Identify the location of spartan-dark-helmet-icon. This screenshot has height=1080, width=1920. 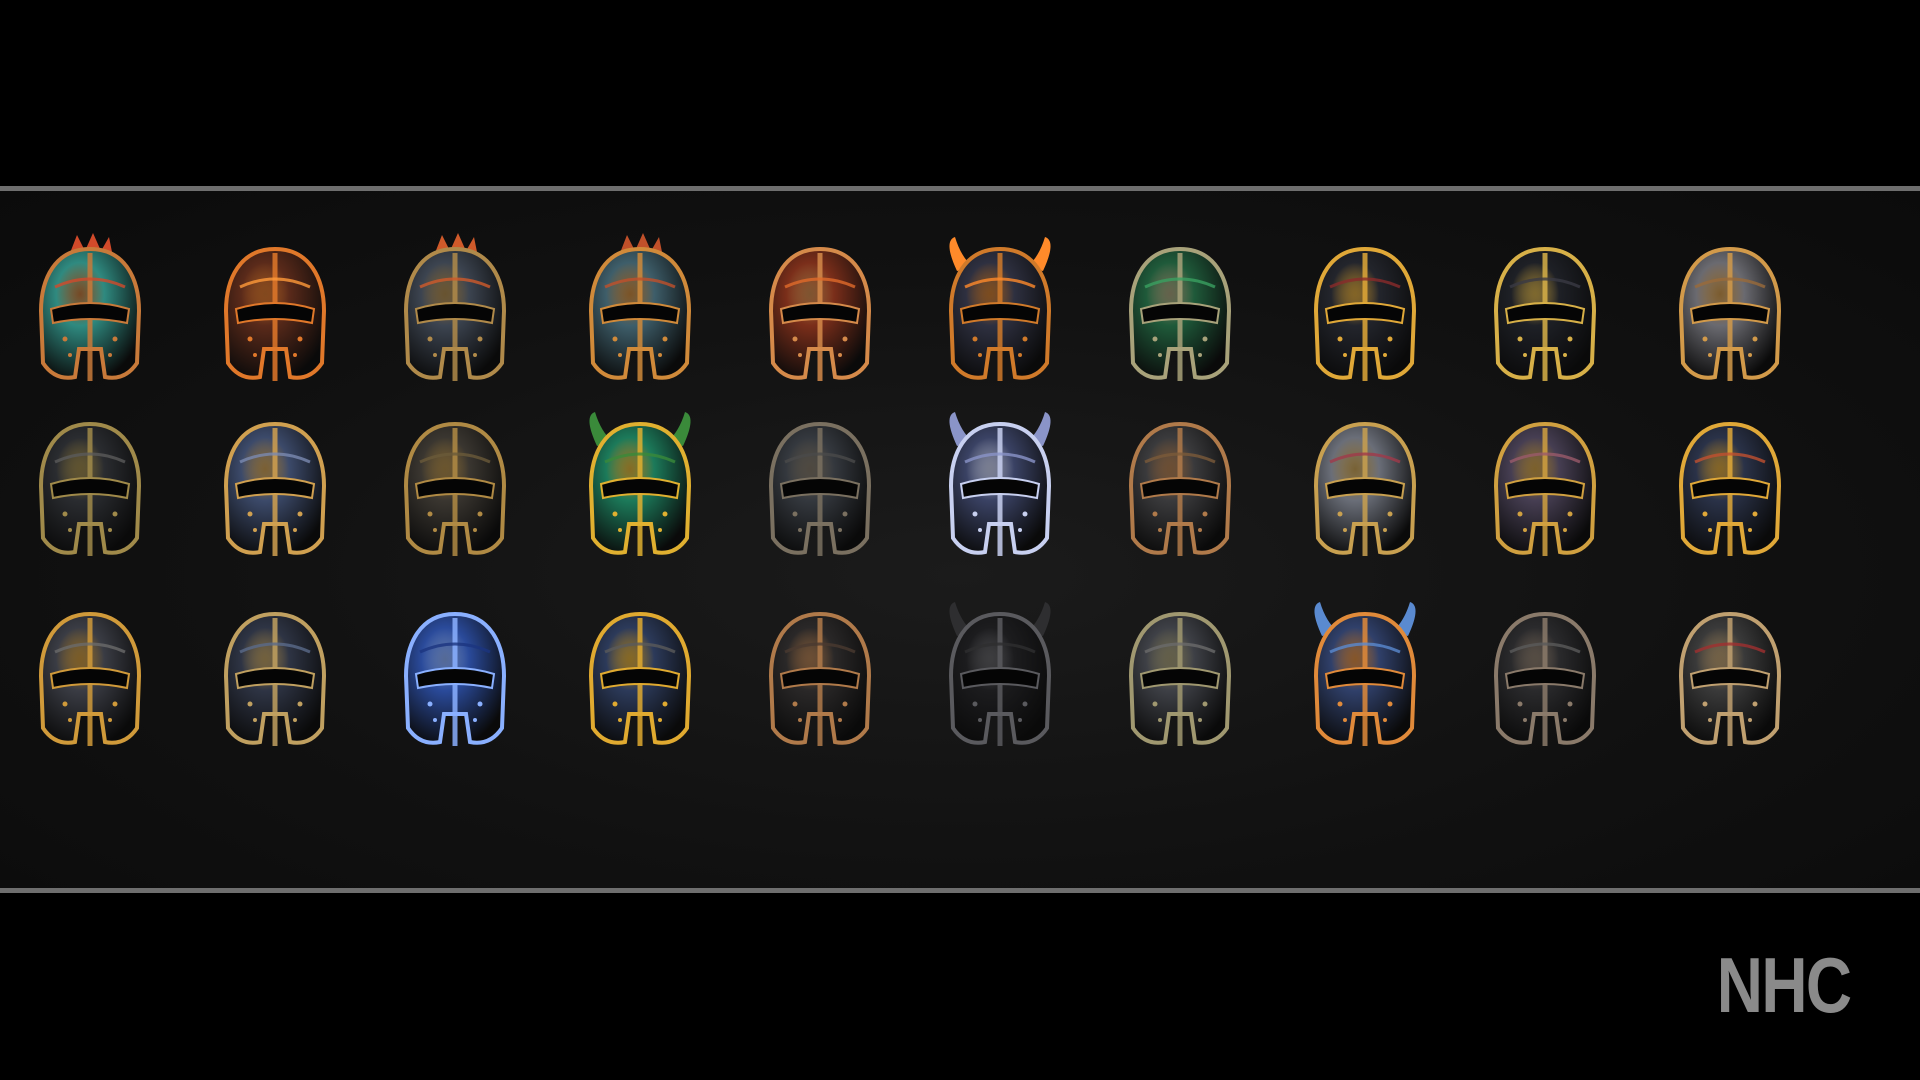
(90, 486).